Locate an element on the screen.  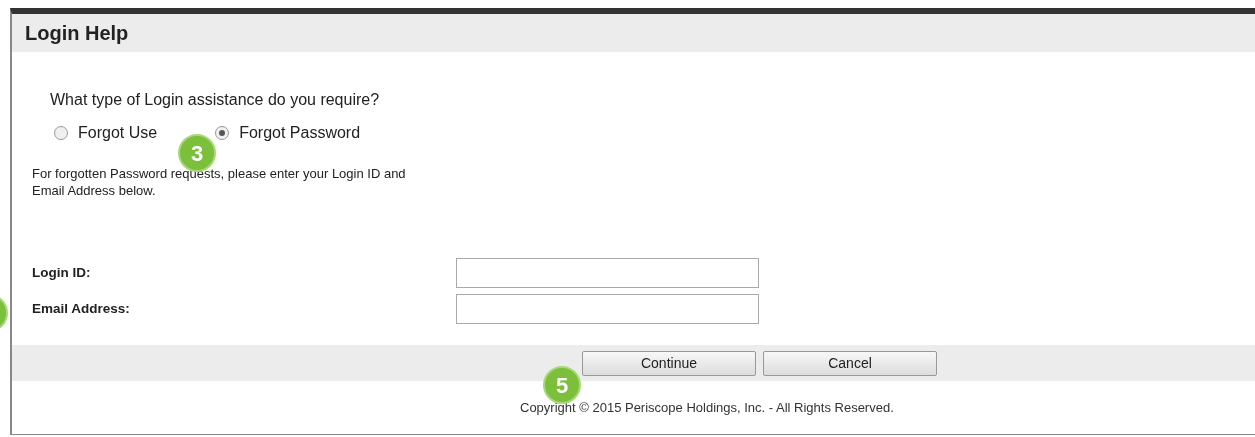
field-label: Email Address: is located at coordinates (81, 308).